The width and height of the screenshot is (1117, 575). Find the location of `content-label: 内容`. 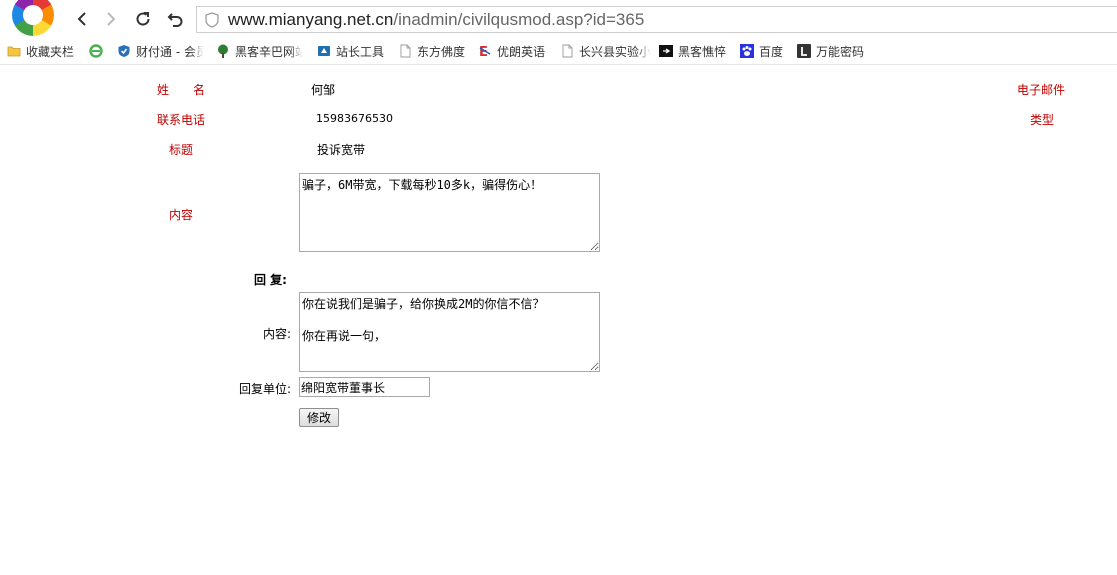

content-label: 内容 is located at coordinates (181, 215).